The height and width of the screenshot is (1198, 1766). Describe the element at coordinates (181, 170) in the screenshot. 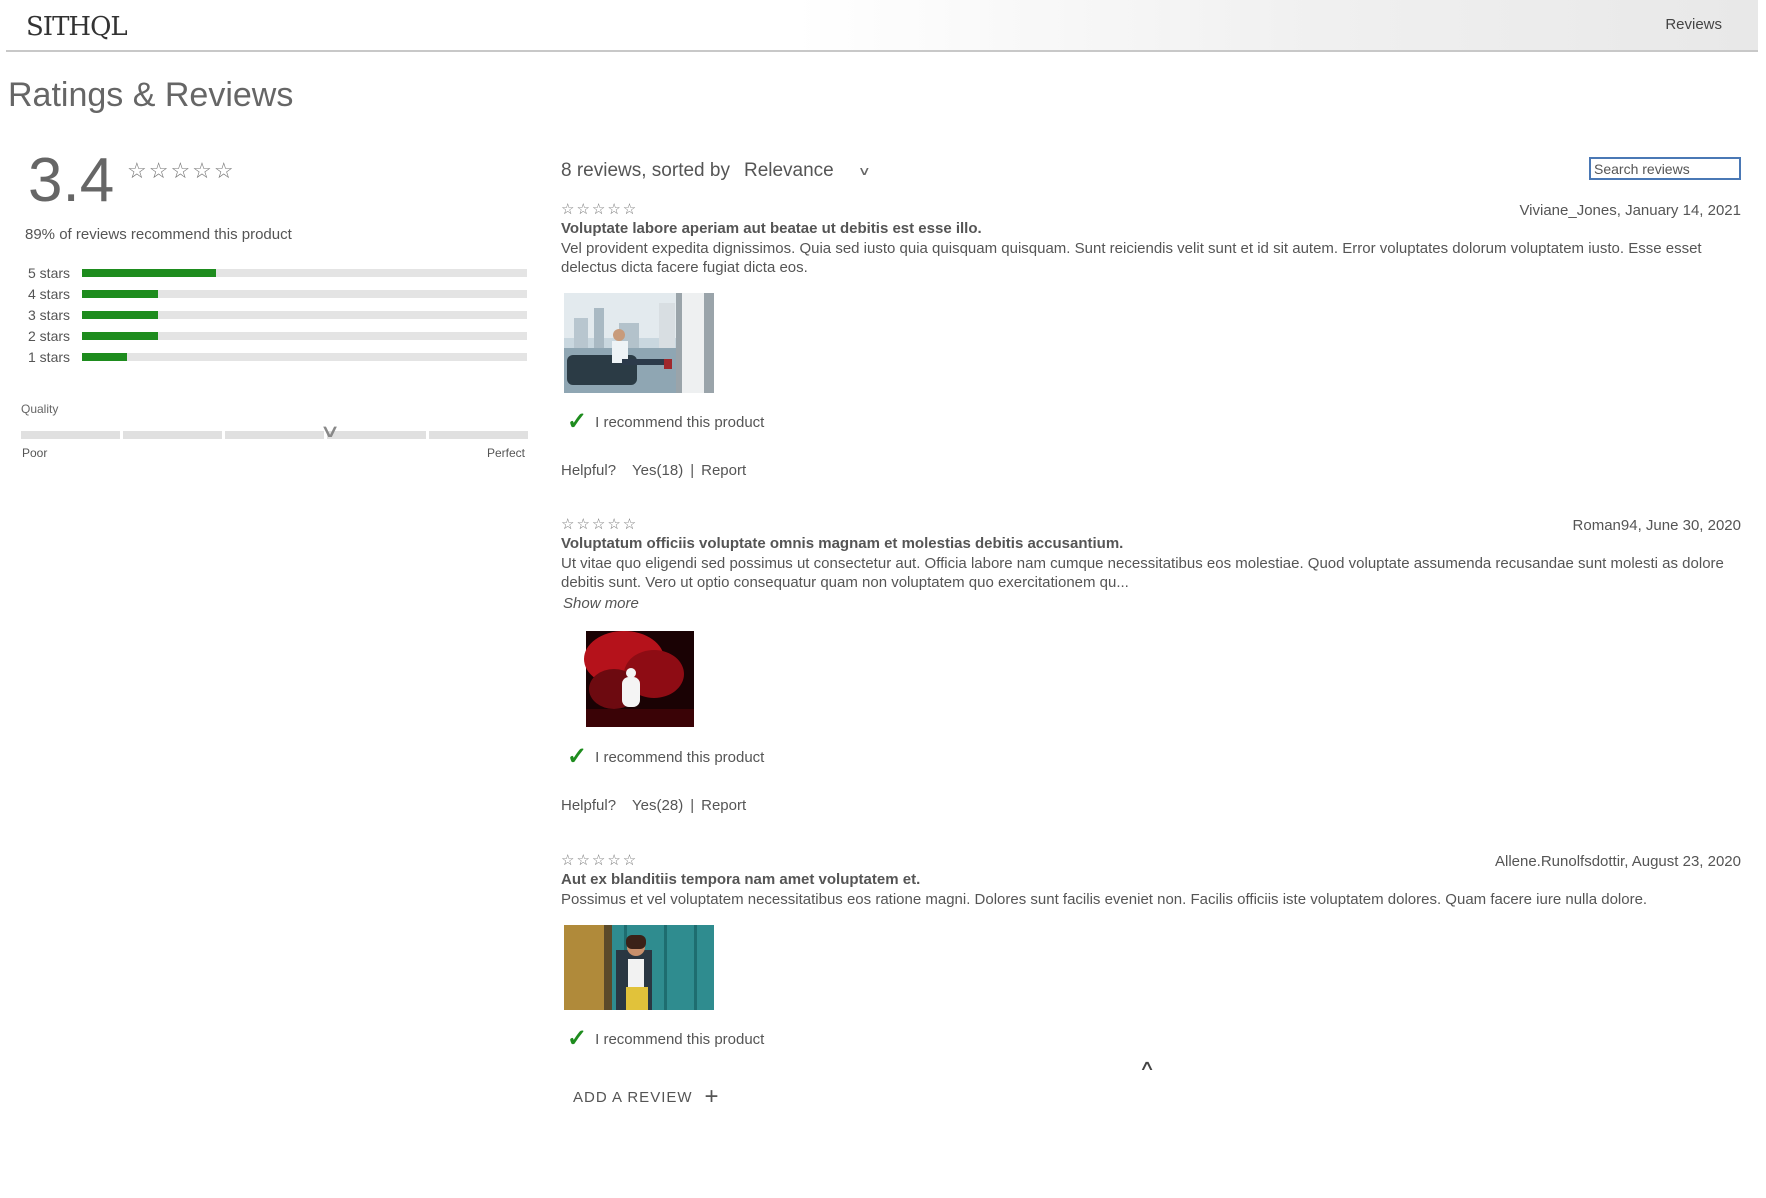

I see `average-stars: ☆☆☆☆☆` at that location.